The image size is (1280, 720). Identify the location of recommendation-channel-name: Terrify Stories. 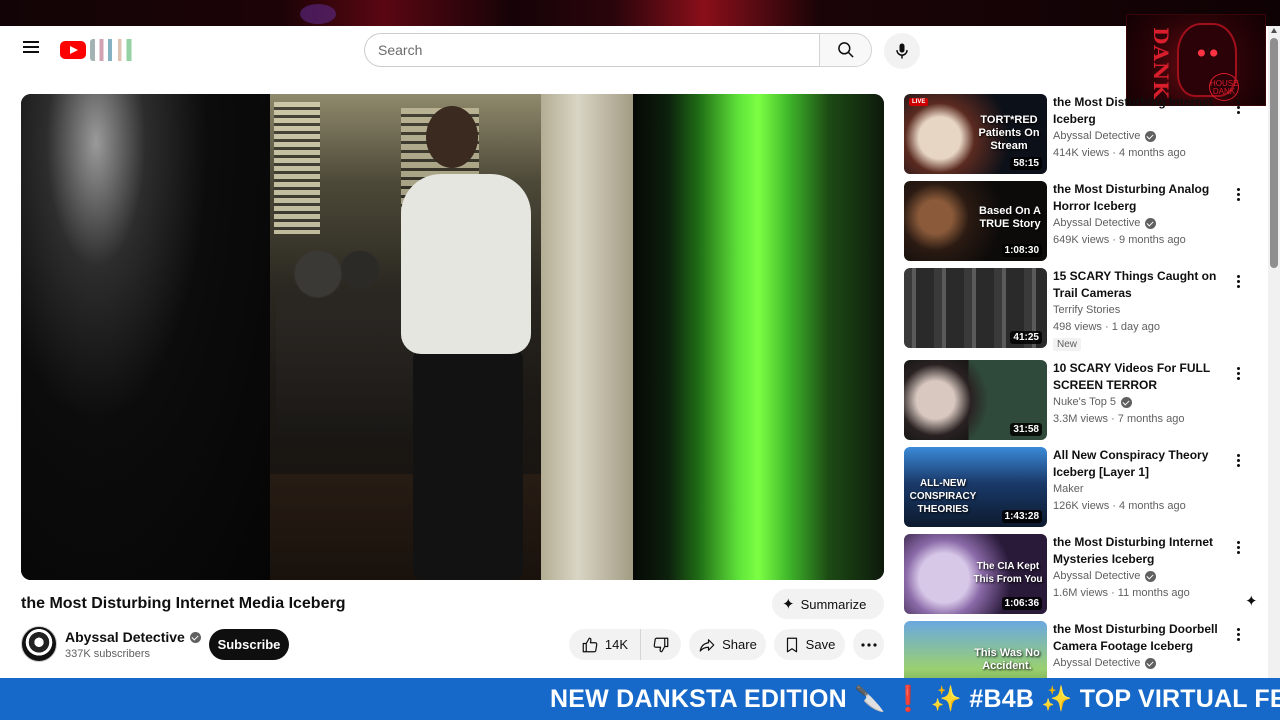
(1086, 310).